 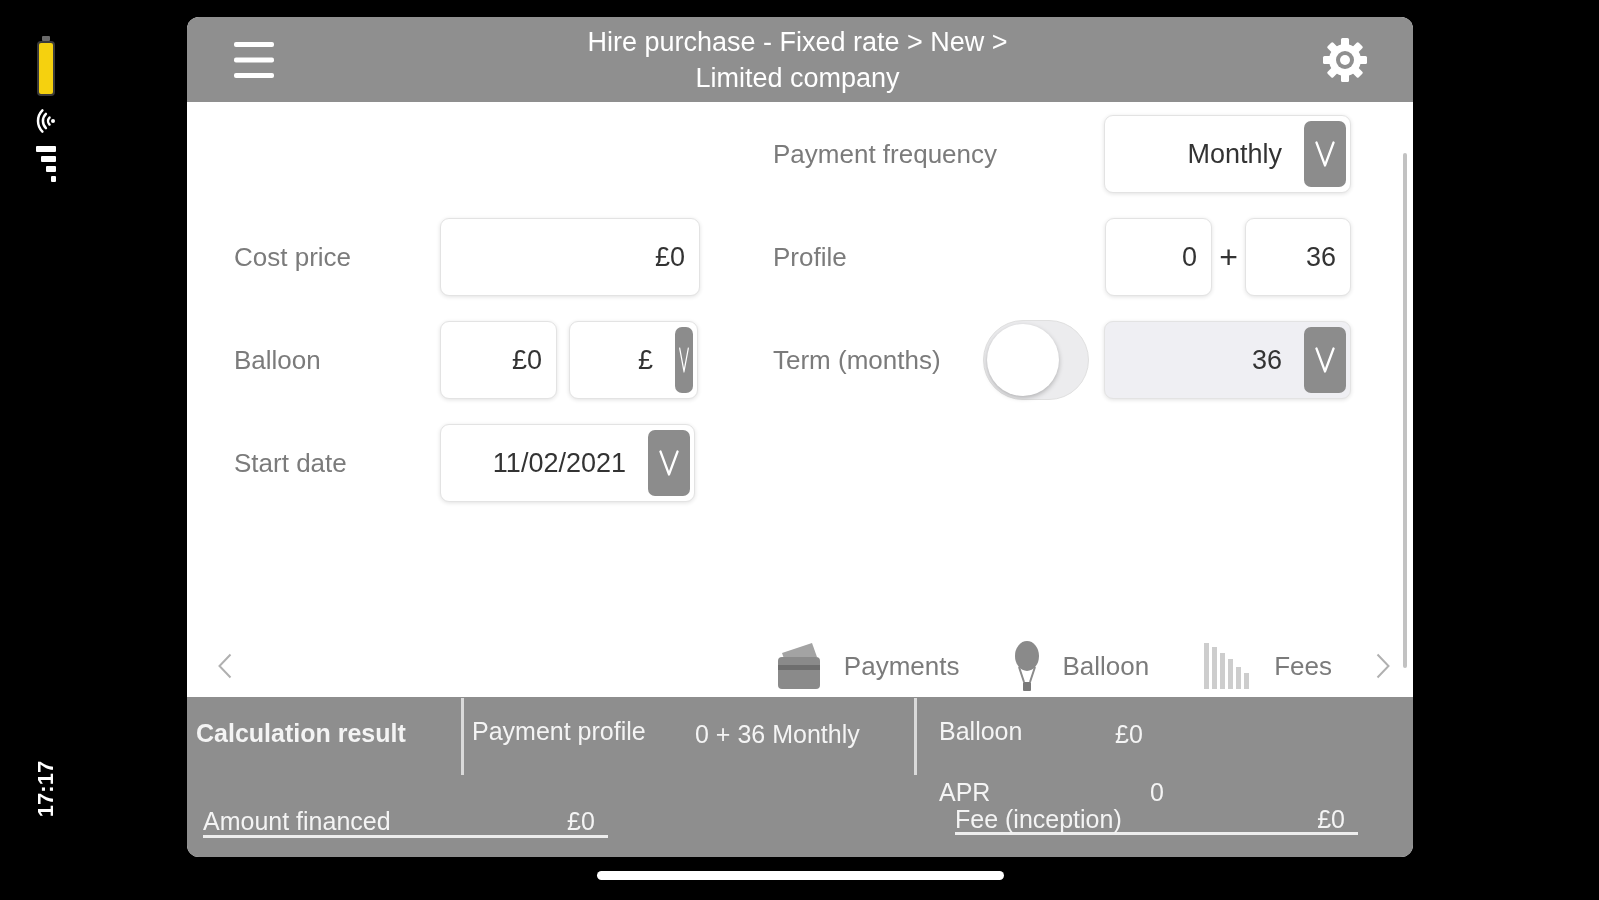 I want to click on result-label: Payment profile, so click(x=559, y=731).